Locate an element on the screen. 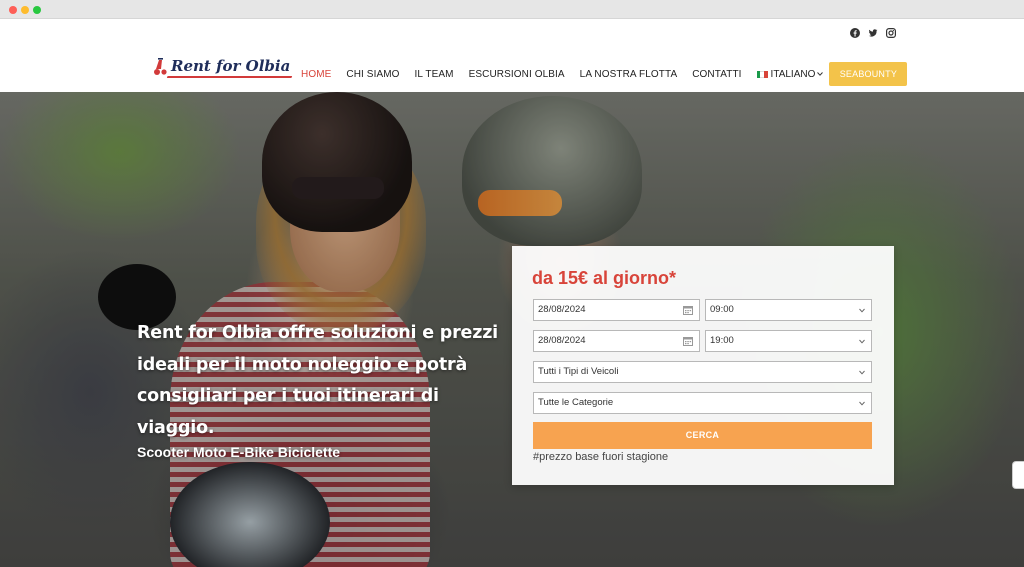  vehicle-type-select: Tutti i Tipi di Veicoli is located at coordinates (702, 372).